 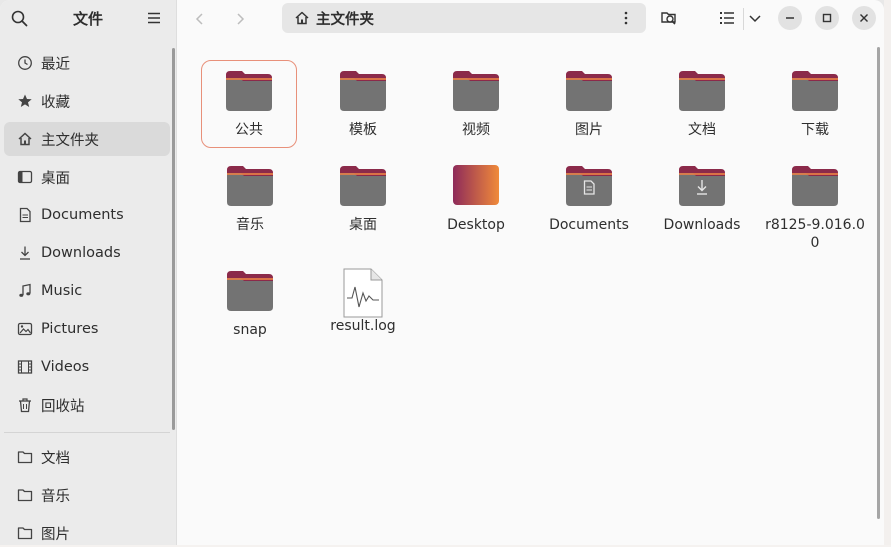 I want to click on sidebar-item: Videos, so click(x=87, y=367).